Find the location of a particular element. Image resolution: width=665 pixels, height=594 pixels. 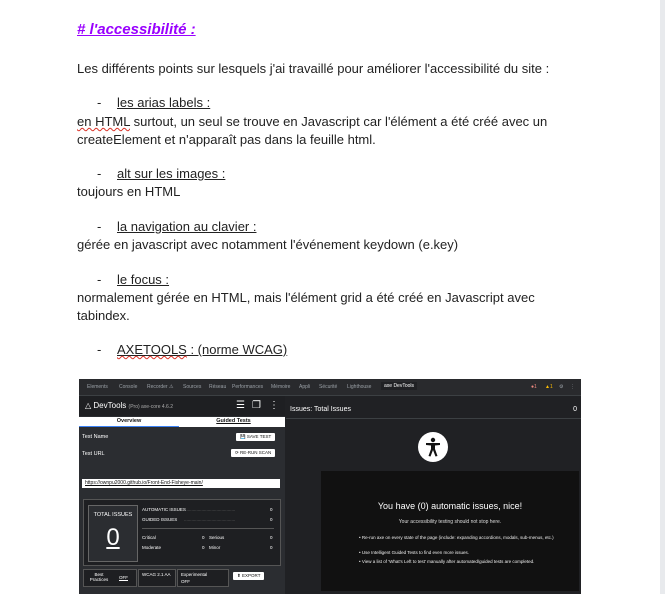

export-button: ⬆ EXPORT is located at coordinates (249, 576).